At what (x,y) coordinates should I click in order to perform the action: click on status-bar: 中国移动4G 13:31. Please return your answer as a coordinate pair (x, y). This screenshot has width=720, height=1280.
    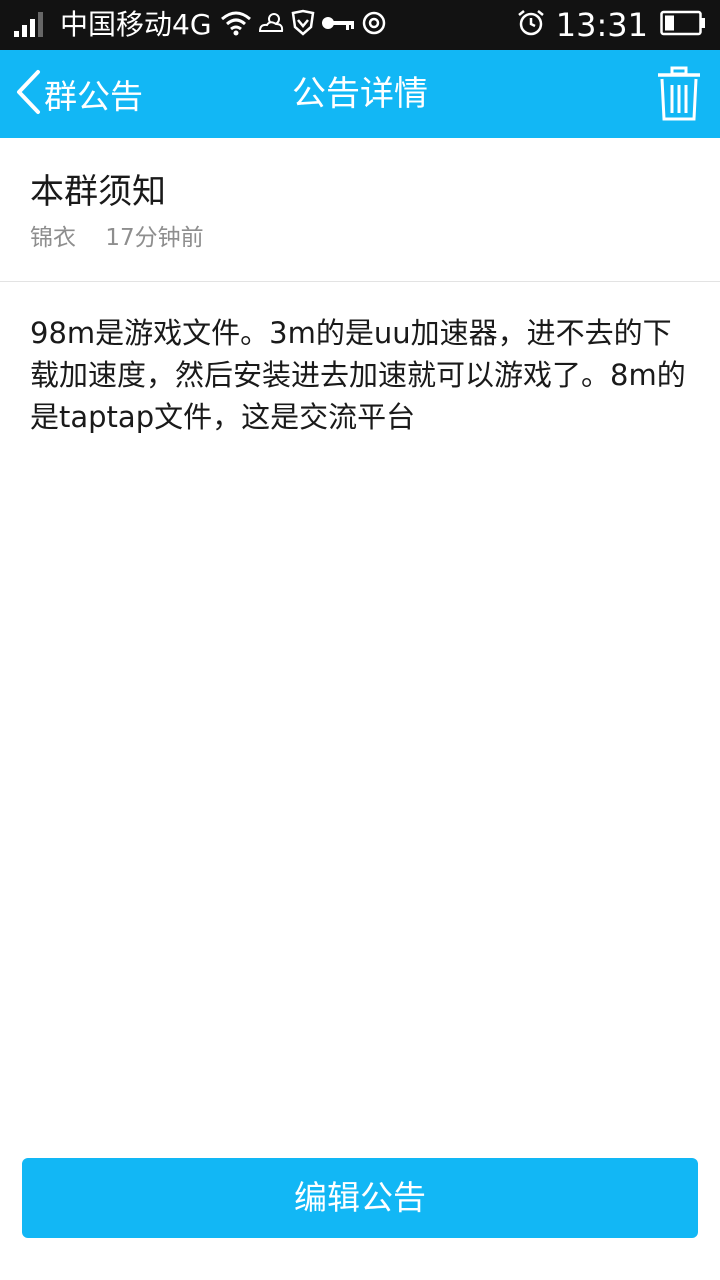
    Looking at the image, I should click on (360, 25).